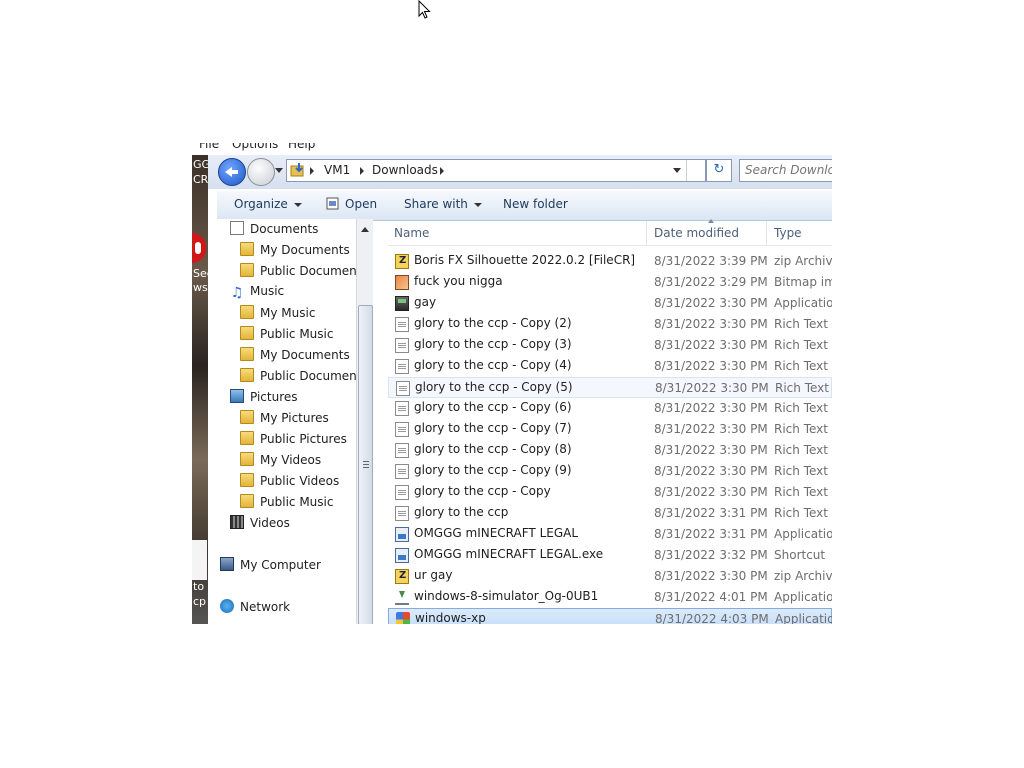 The image size is (1024, 768). What do you see at coordinates (257, 294) in the screenshot?
I see `nav-item: ♫ Music` at bounding box center [257, 294].